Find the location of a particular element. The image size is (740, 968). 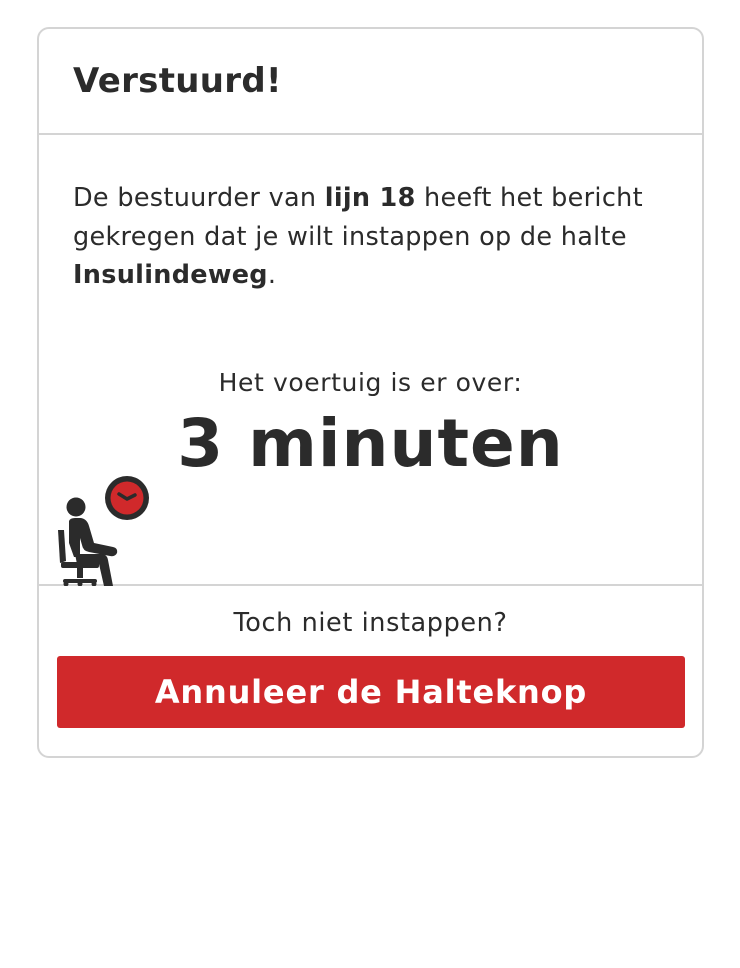

stop-name: Insulindeweg is located at coordinates (170, 275).